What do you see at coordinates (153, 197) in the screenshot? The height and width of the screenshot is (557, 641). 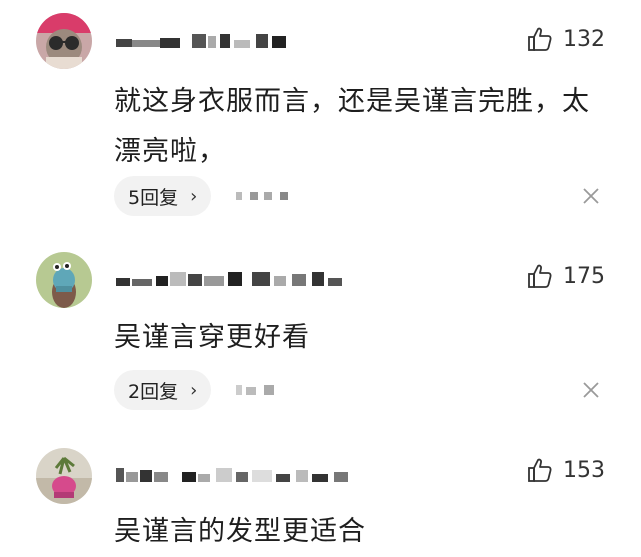 I see `reply-count-label: 5回复` at bounding box center [153, 197].